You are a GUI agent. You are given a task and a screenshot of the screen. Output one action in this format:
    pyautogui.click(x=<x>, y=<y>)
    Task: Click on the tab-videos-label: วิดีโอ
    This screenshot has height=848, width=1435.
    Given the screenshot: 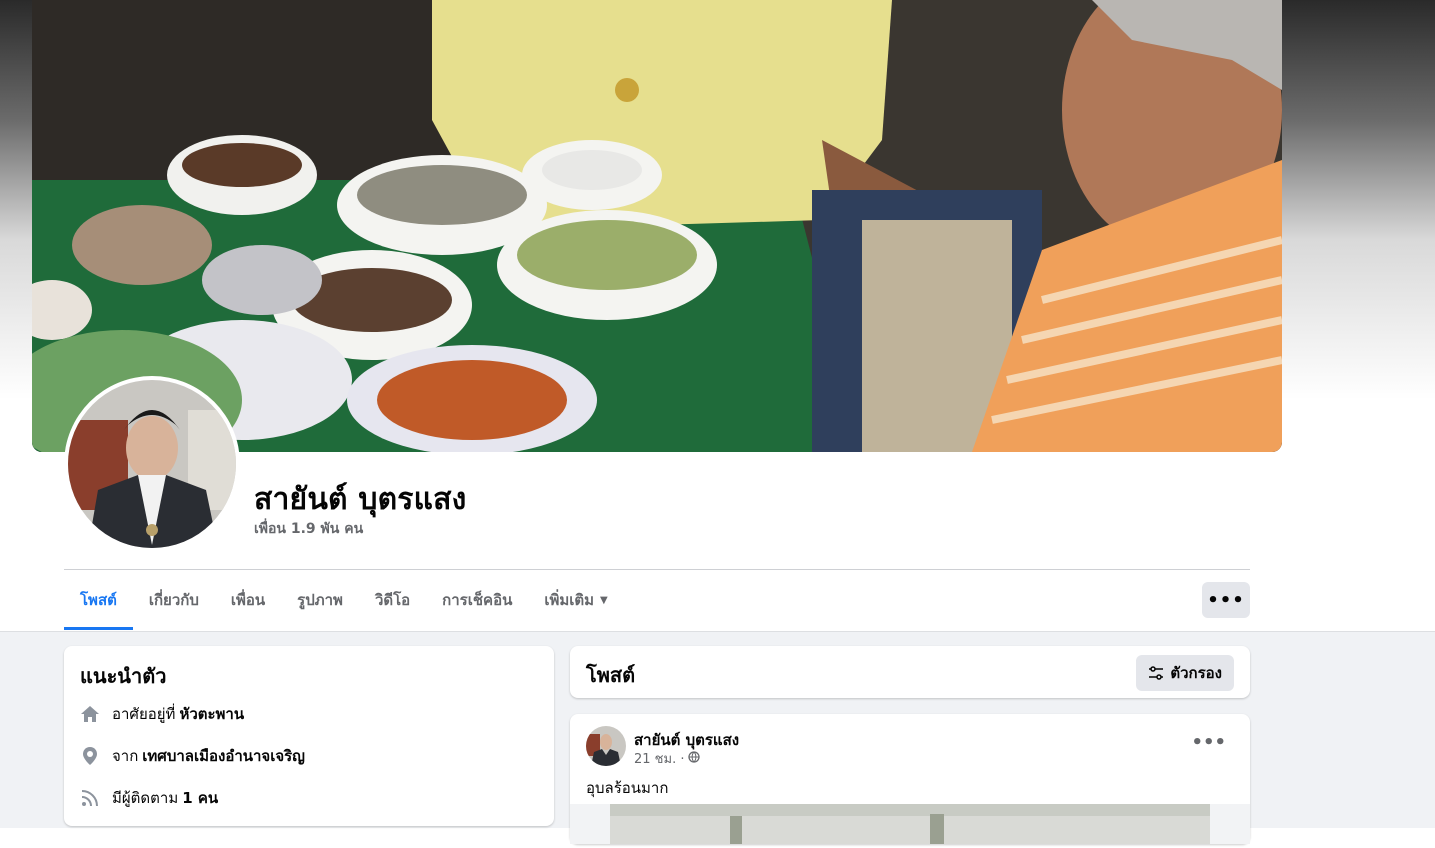 What is the action you would take?
    pyautogui.click(x=392, y=600)
    